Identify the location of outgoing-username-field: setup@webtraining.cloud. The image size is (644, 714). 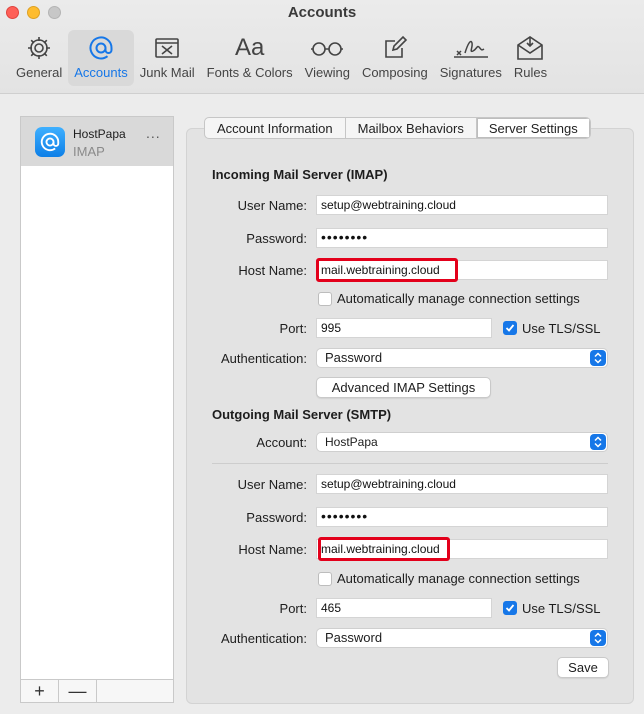
(462, 484).